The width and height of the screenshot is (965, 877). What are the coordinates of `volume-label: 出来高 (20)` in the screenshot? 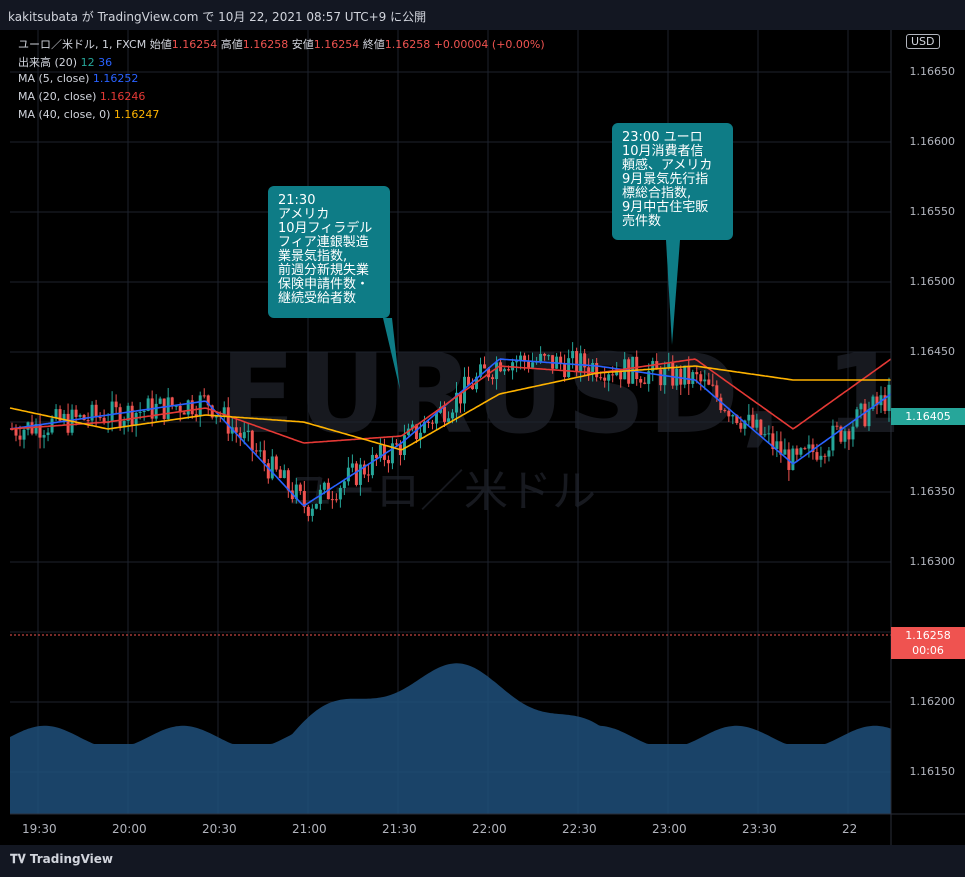 It's located at (48, 62).